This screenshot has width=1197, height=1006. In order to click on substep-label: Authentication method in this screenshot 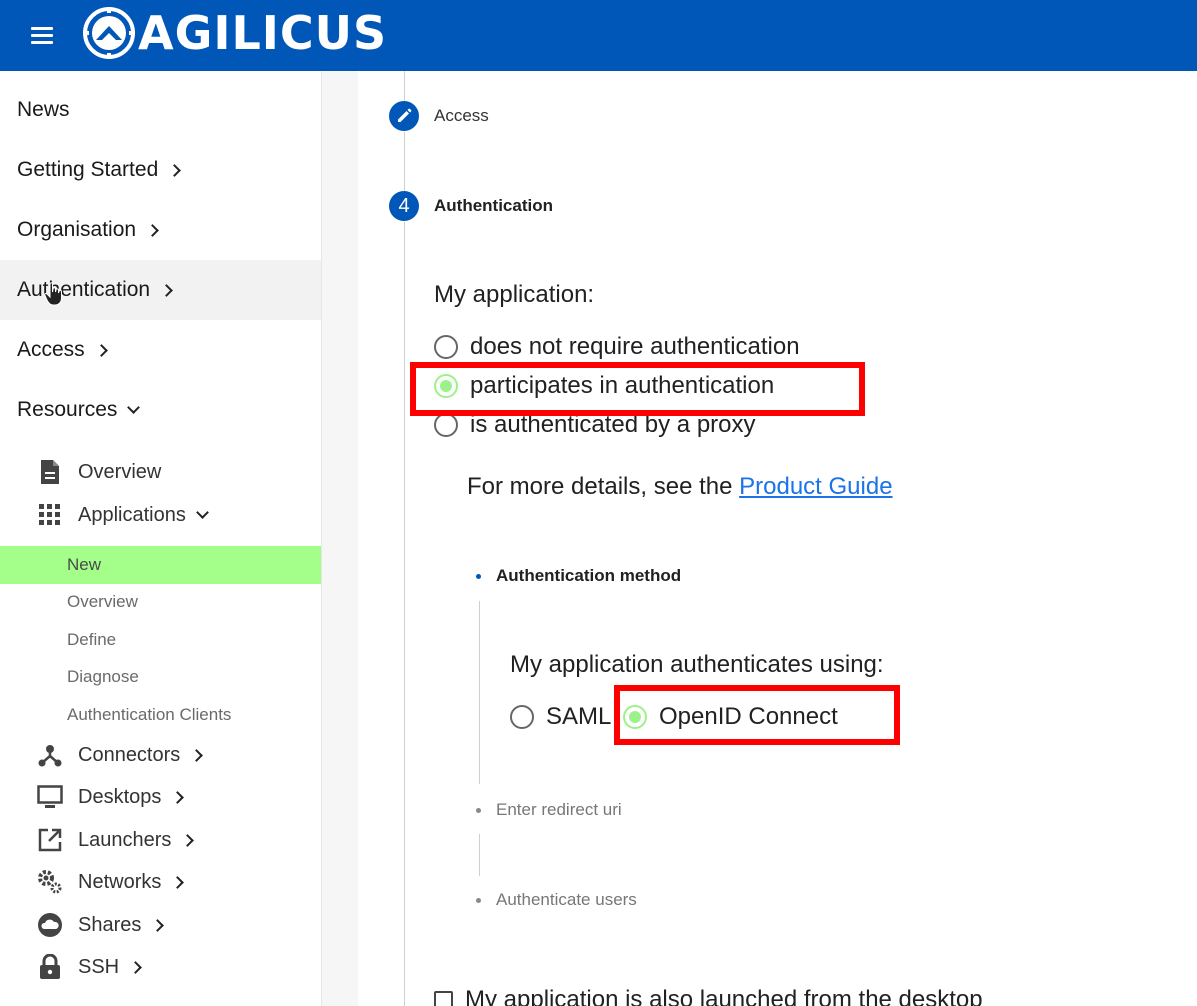, I will do `click(589, 575)`.